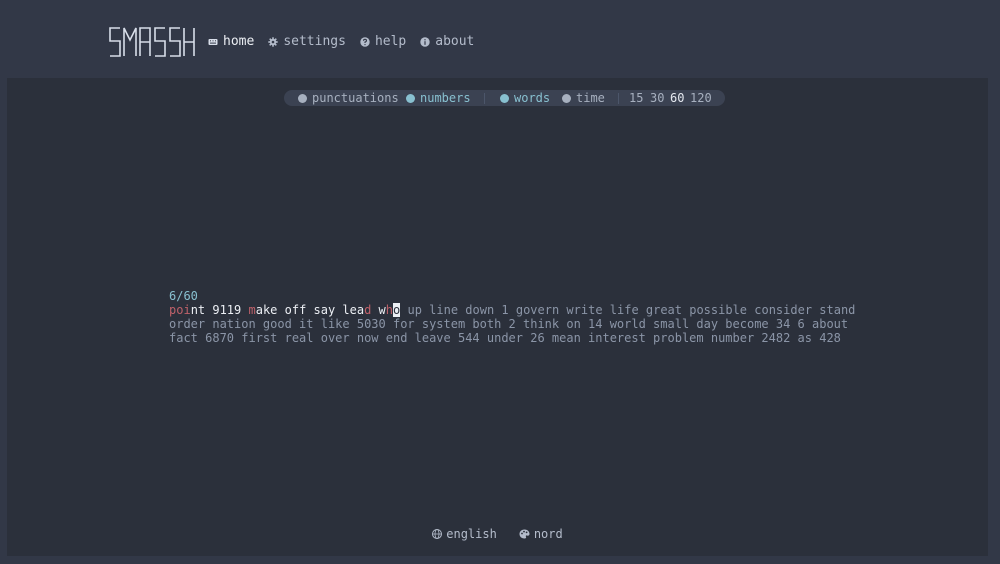 Image resolution: width=1000 pixels, height=564 pixels. What do you see at coordinates (677, 98) in the screenshot?
I see `count-option-60: 60` at bounding box center [677, 98].